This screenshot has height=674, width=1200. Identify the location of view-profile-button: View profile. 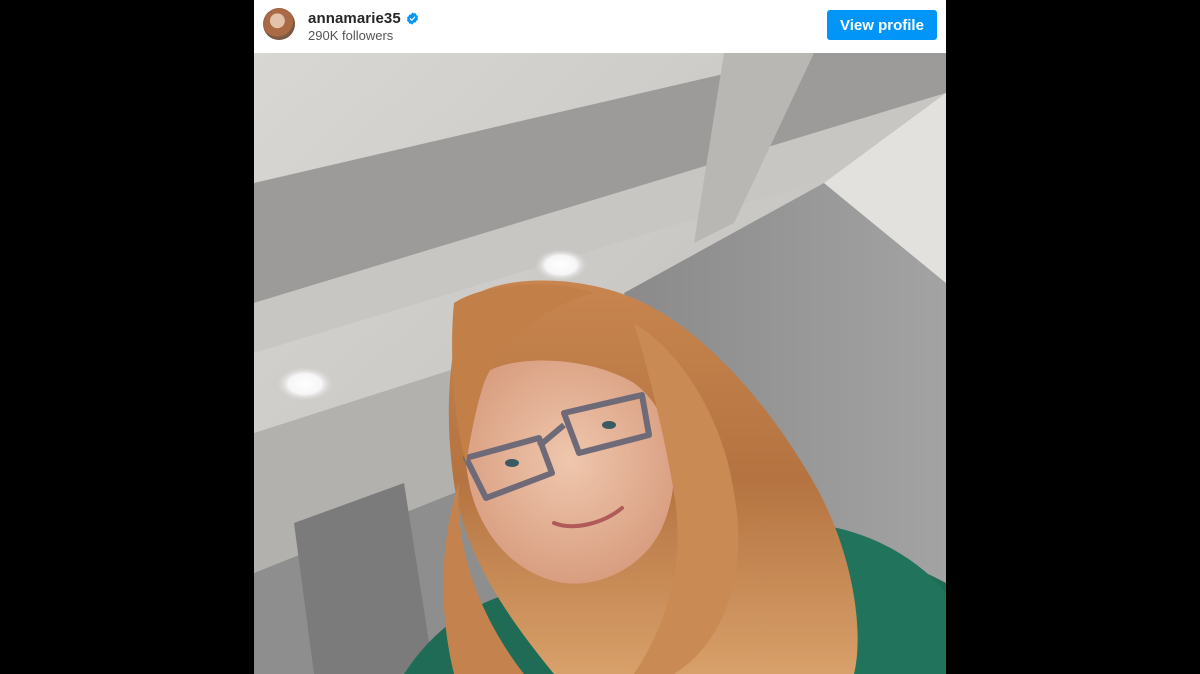
(882, 25).